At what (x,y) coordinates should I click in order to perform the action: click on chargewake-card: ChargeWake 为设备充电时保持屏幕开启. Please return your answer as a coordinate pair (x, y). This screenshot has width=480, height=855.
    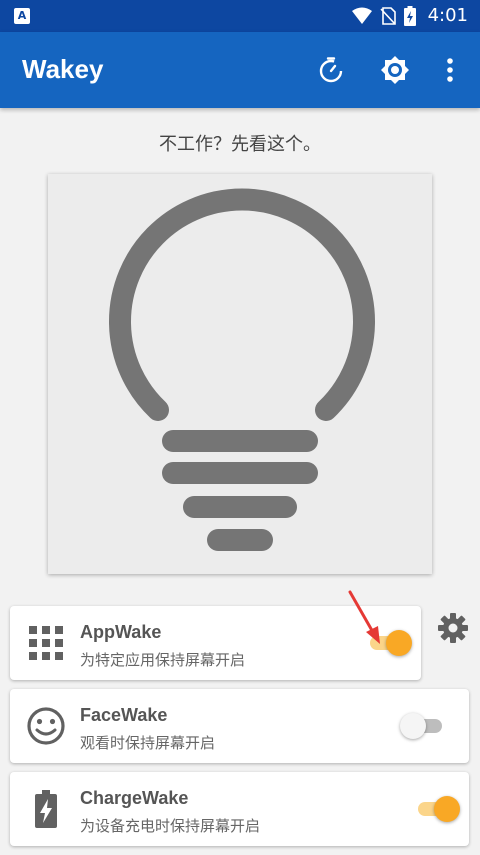
    Looking at the image, I should click on (239, 809).